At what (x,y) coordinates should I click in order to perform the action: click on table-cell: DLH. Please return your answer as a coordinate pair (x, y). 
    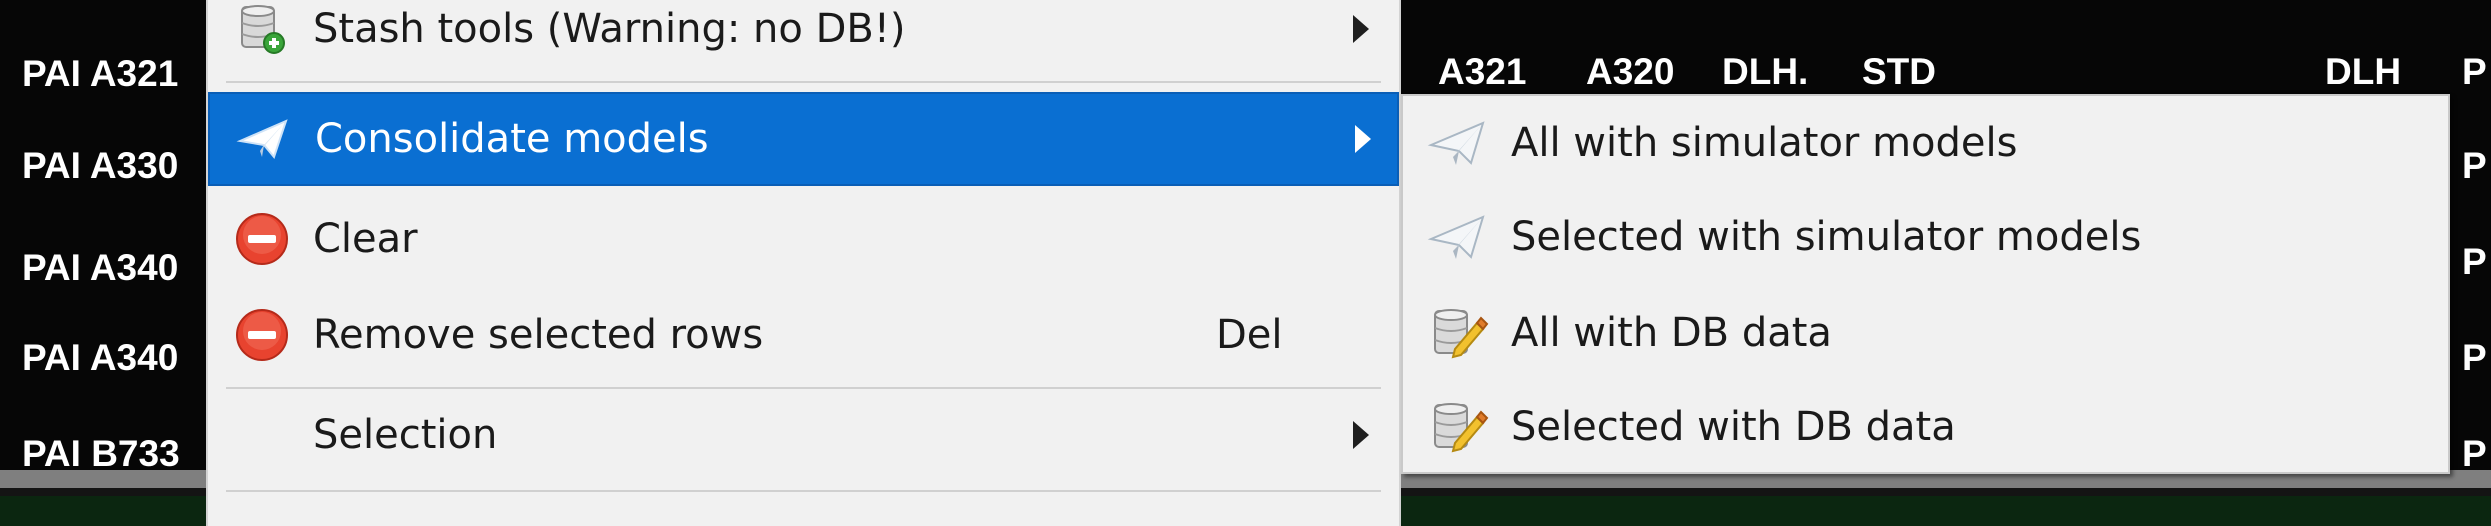
    Looking at the image, I should click on (2363, 72).